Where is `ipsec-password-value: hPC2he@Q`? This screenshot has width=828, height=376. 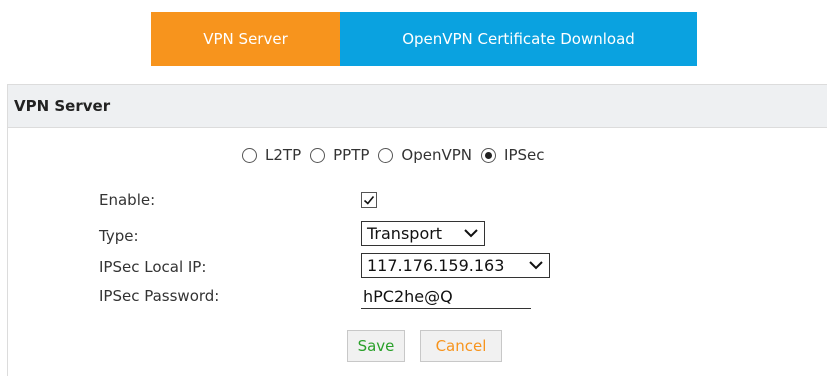
ipsec-password-value: hPC2he@Q is located at coordinates (408, 296).